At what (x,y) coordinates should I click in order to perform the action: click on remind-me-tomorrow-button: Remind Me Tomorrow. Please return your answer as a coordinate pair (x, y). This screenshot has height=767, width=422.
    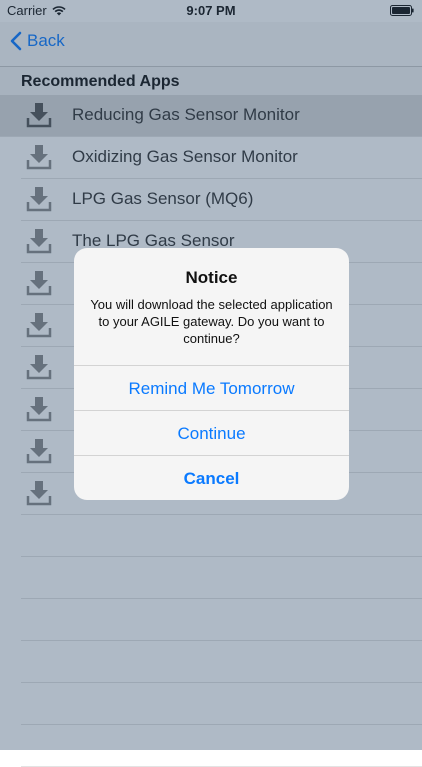
    Looking at the image, I should click on (211, 388).